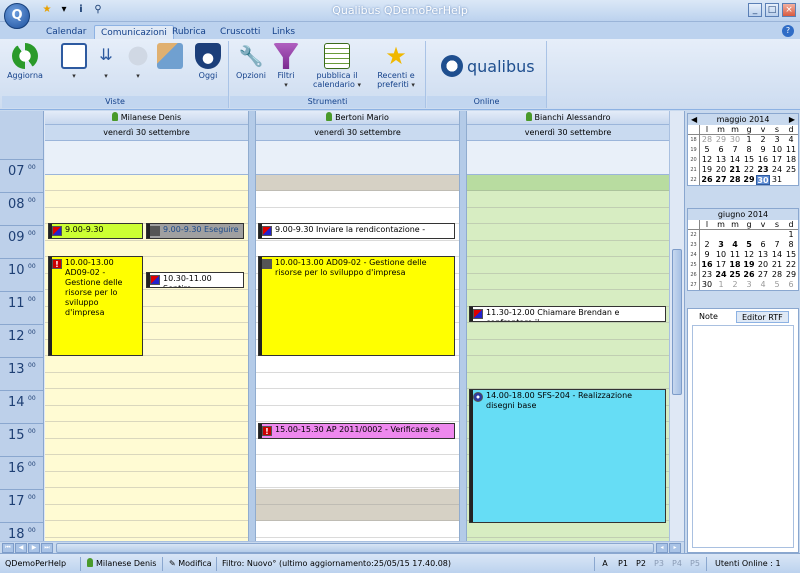  I want to click on qualibus-logo: qualibus, so click(488, 66).